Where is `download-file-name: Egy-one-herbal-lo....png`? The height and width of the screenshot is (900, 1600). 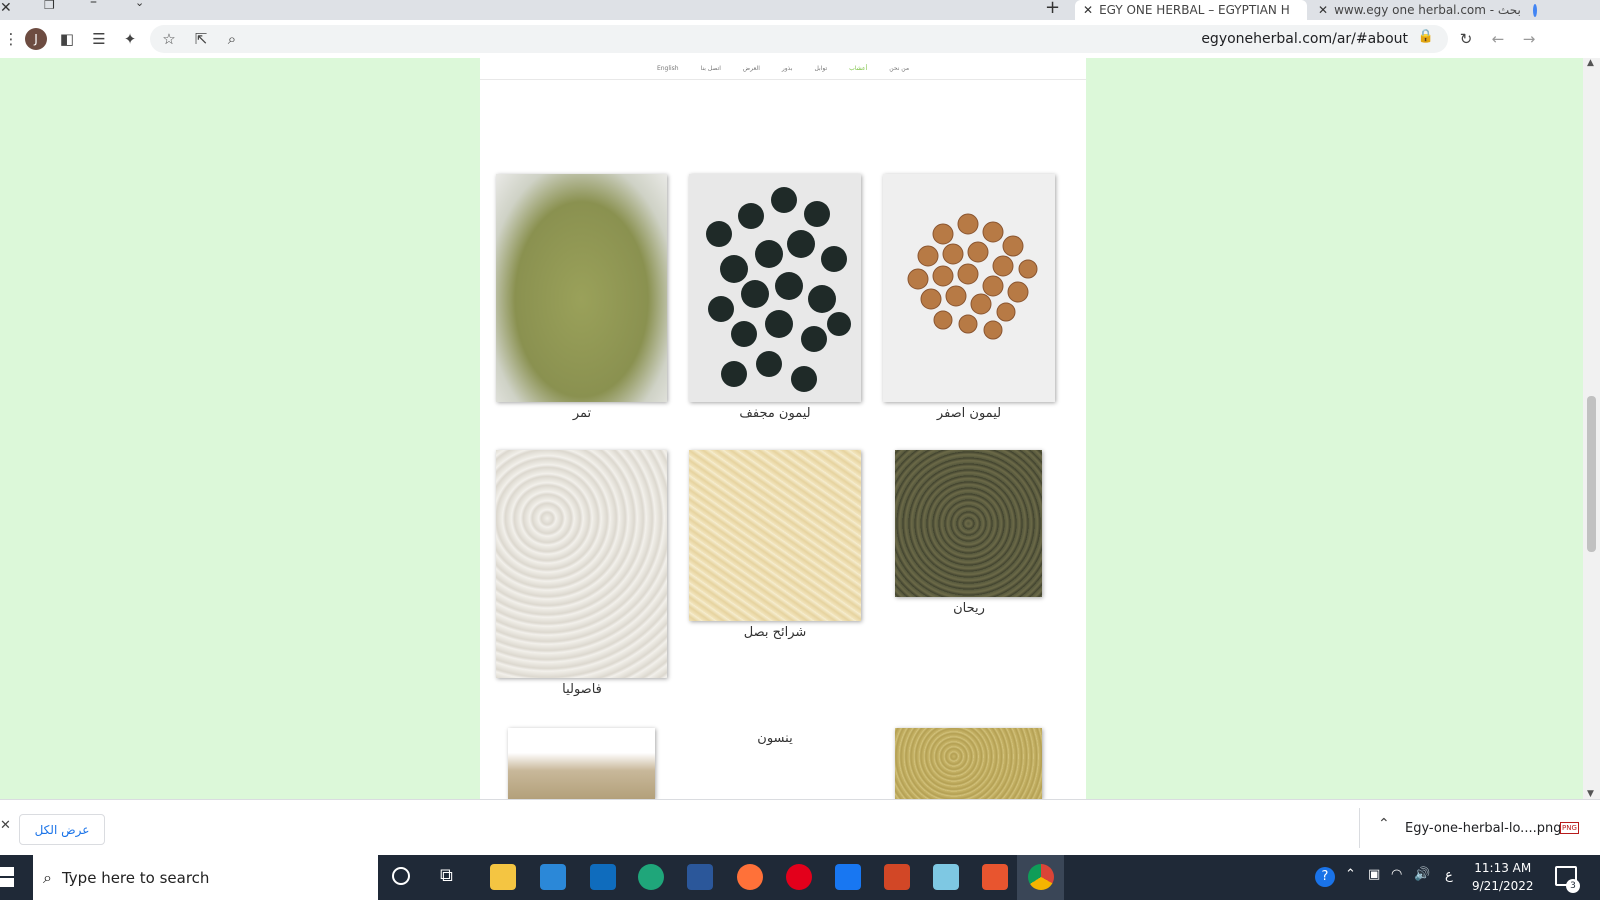
download-file-name: Egy-one-herbal-lo....png is located at coordinates (1483, 828).